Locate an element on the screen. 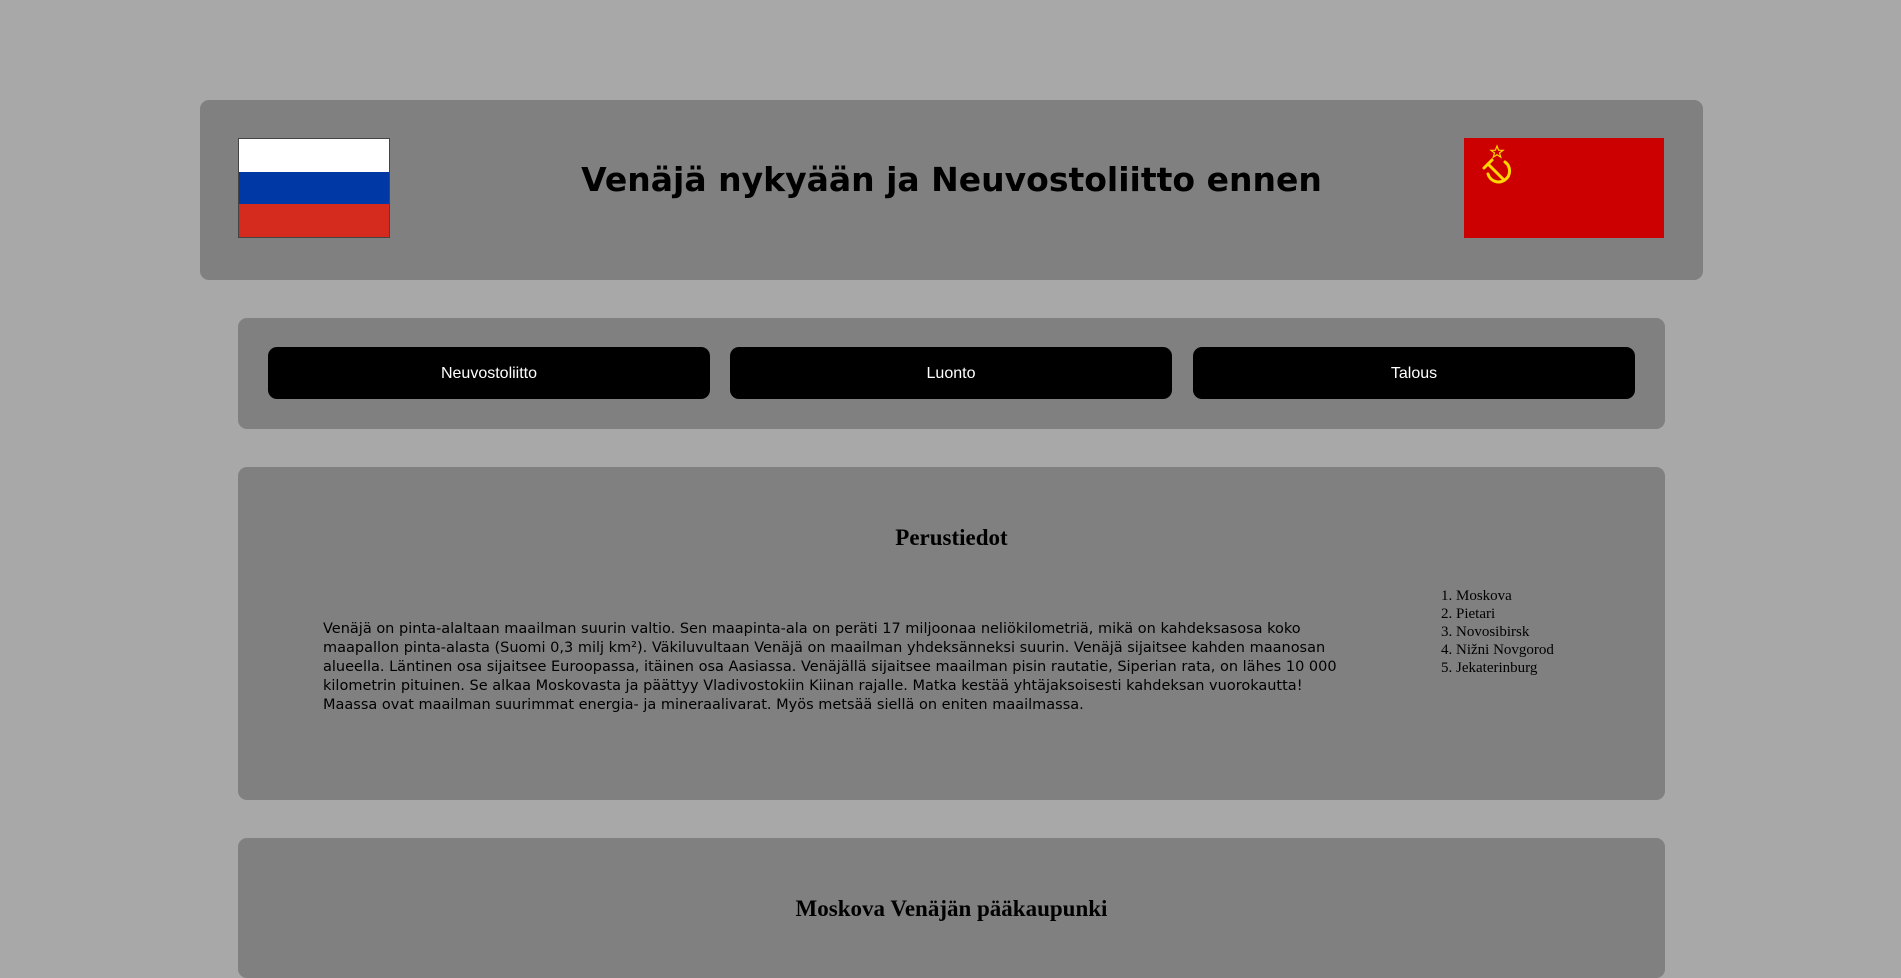  nav-button-luonto: Luonto is located at coordinates (951, 373).